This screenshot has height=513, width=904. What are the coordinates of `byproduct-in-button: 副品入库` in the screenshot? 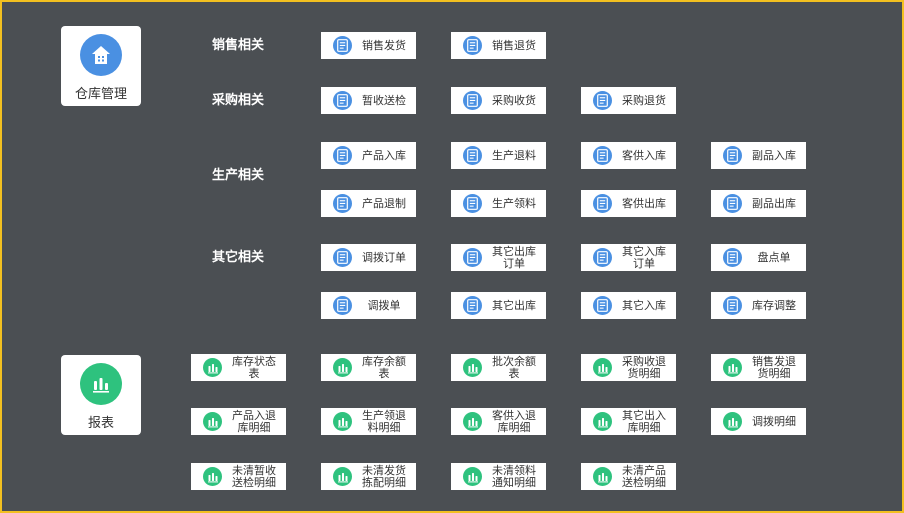 It's located at (758, 155).